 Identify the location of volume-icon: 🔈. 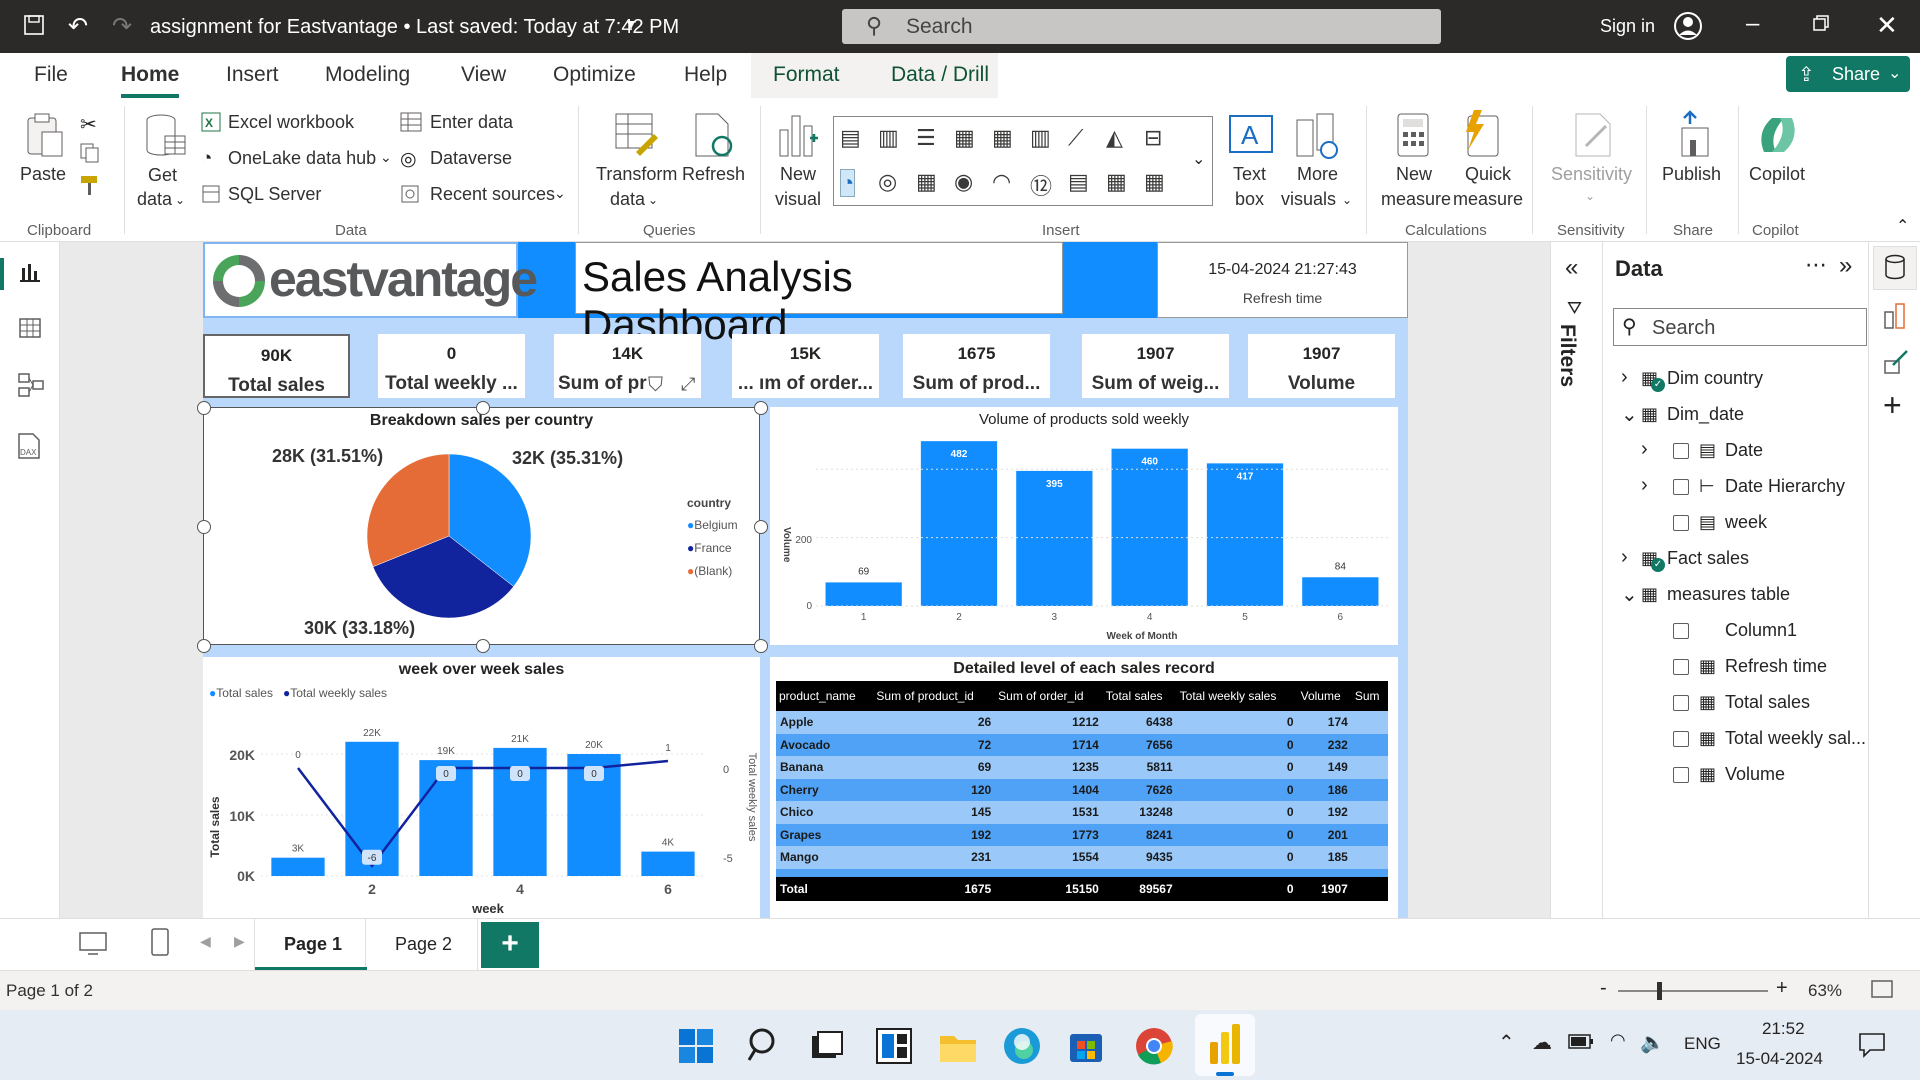
(1652, 1042).